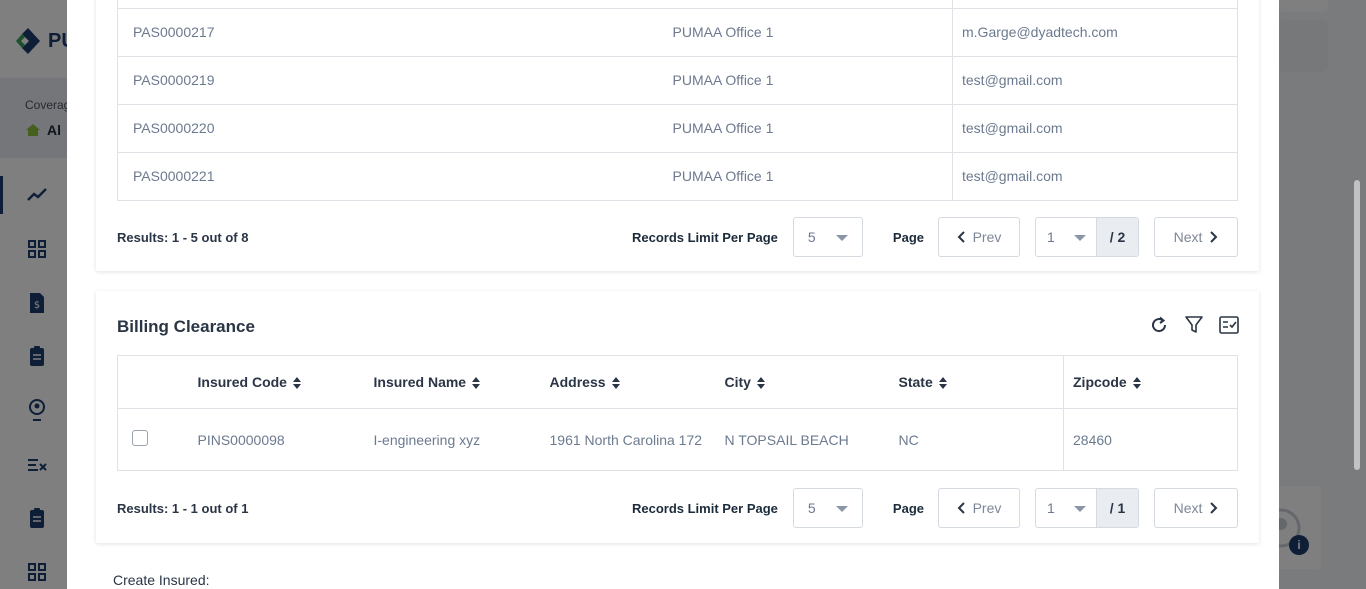 The width and height of the screenshot is (1366, 589). What do you see at coordinates (1150, 382) in the screenshot?
I see `column-header-zipcode: Zipcode` at bounding box center [1150, 382].